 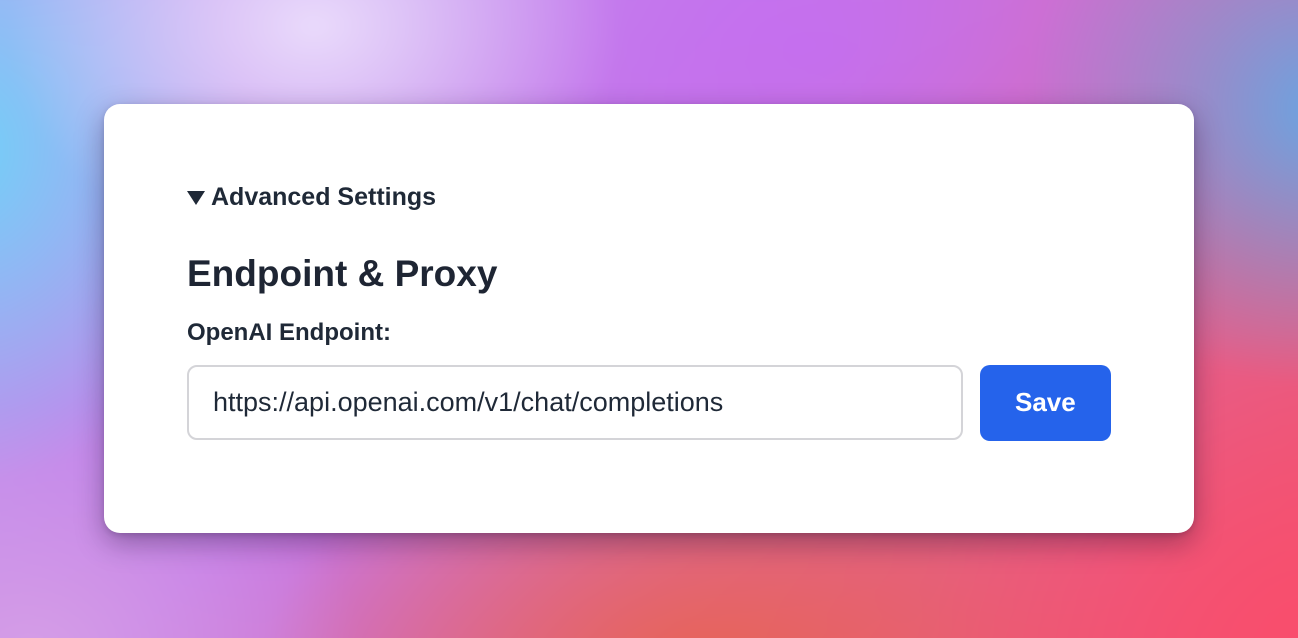 I want to click on save-button: Save, so click(x=1045, y=402).